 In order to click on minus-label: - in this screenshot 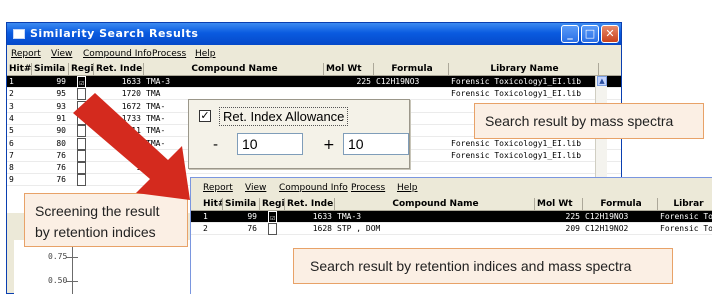, I will do `click(216, 145)`.